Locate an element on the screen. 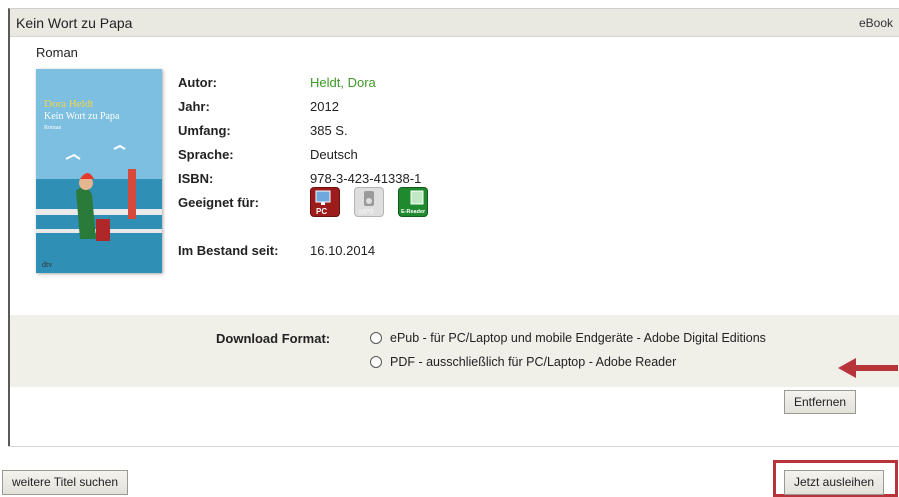 The width and height of the screenshot is (899, 497). isbn-value: 978-3-423-41338-1 is located at coordinates (366, 178).